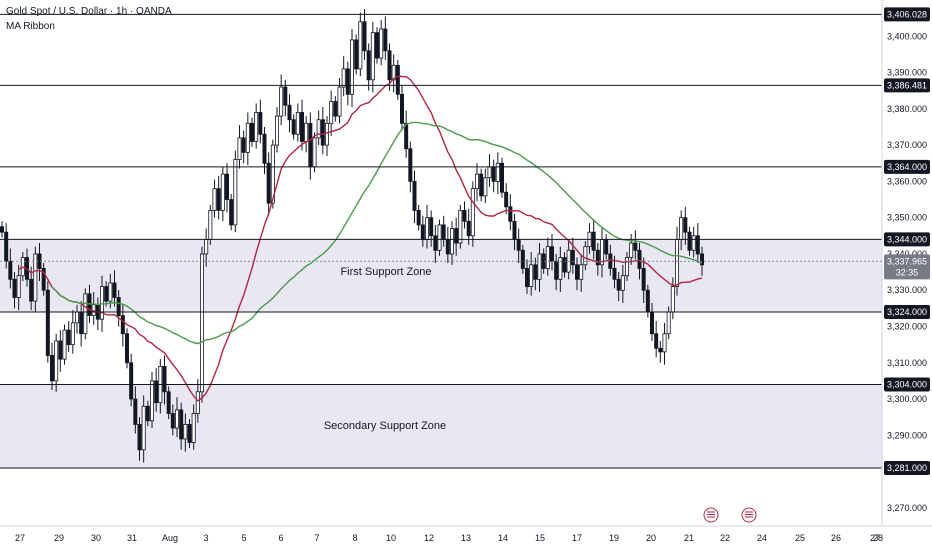 The height and width of the screenshot is (550, 932). Describe the element at coordinates (907, 326) in the screenshot. I see `y-tick-8: 3,320.000` at that location.